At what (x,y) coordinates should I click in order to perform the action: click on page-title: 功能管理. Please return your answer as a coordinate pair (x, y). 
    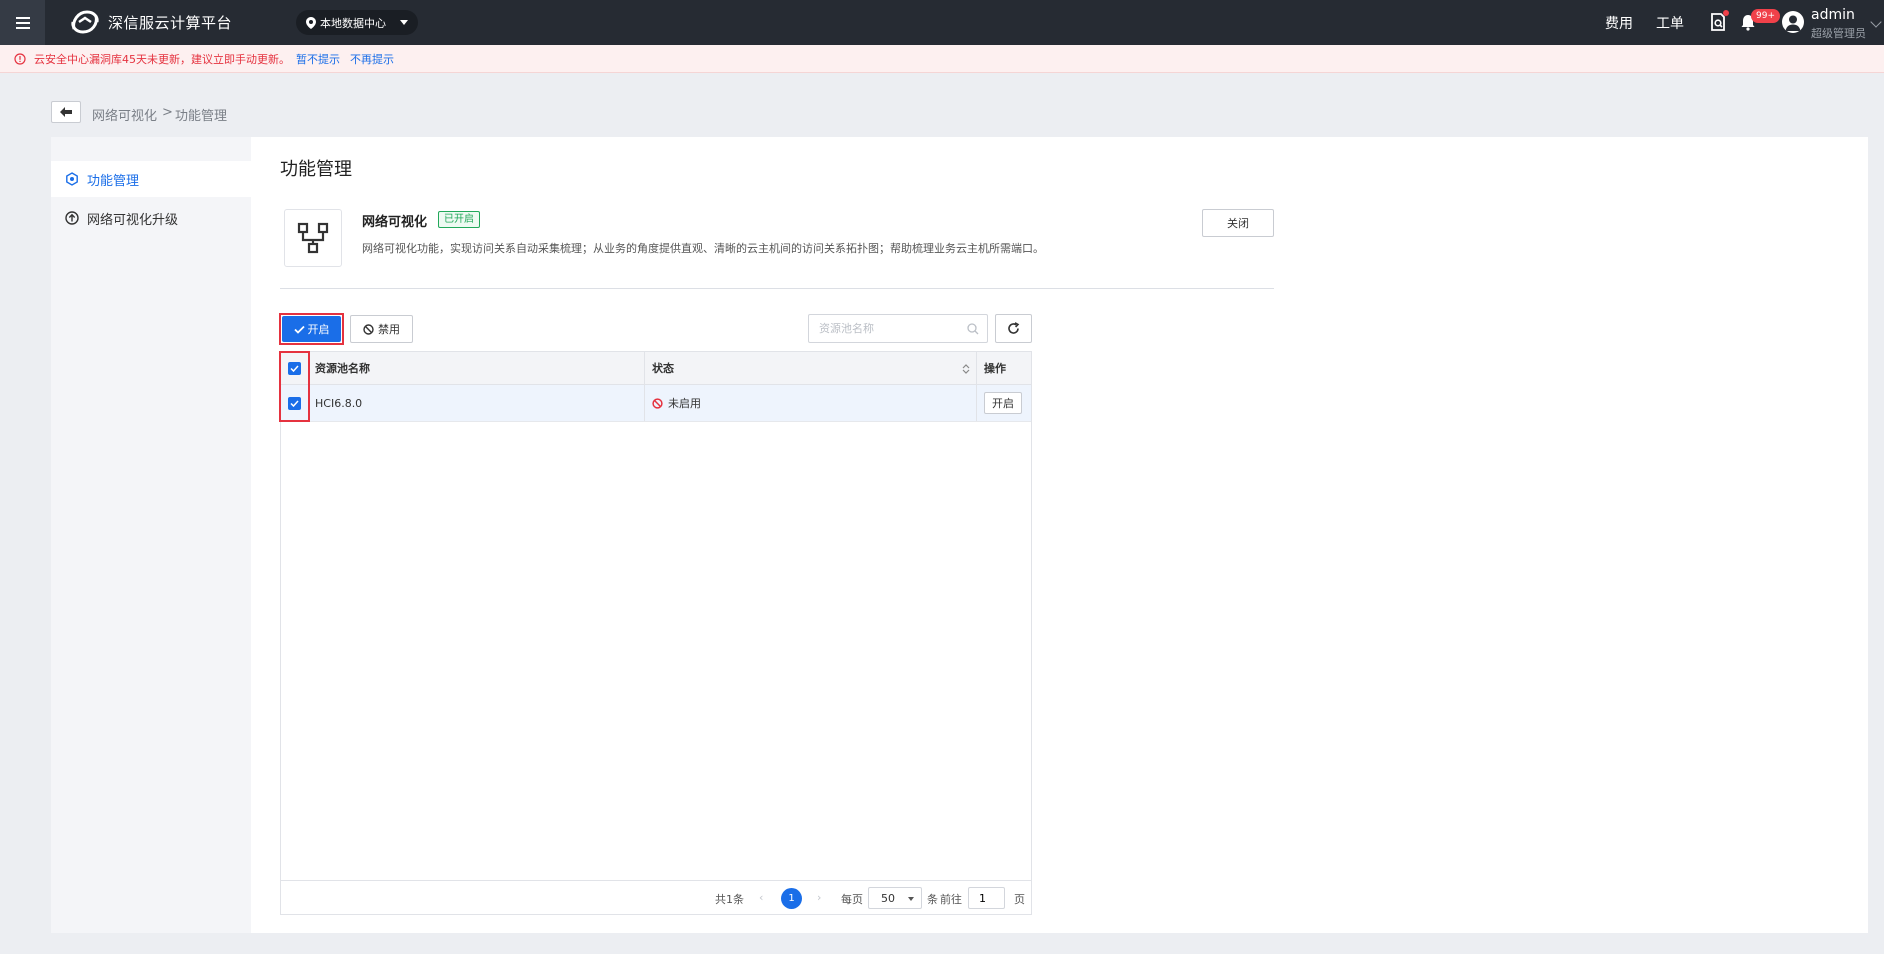
    Looking at the image, I should click on (316, 169).